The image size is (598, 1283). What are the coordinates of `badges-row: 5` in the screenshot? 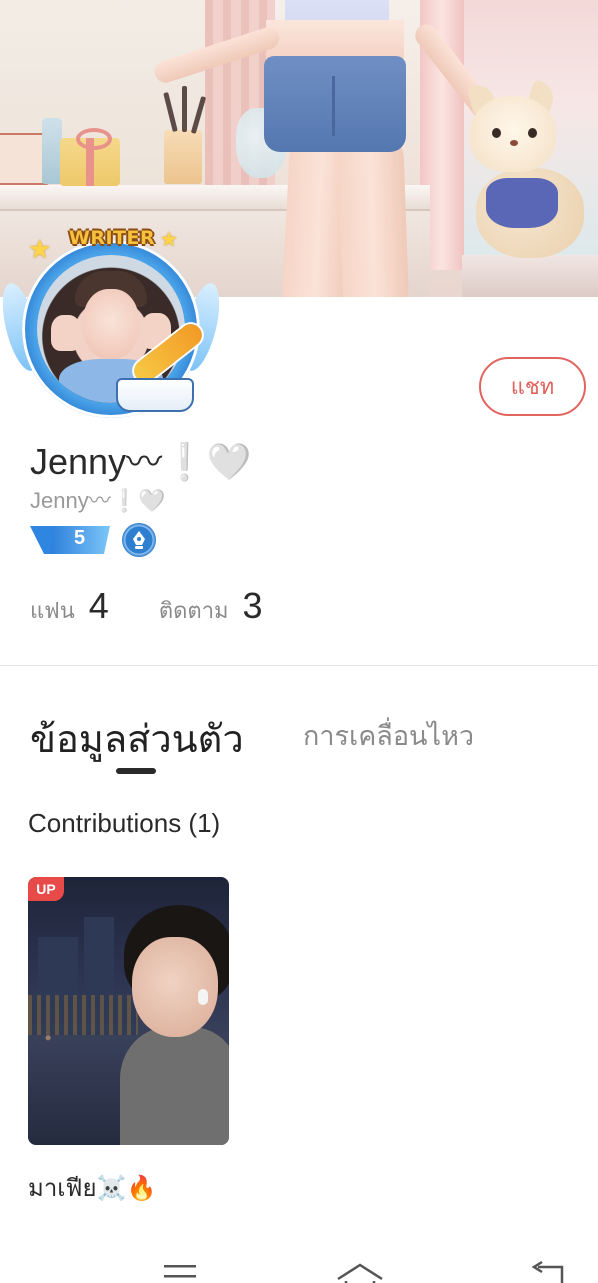 It's located at (93, 540).